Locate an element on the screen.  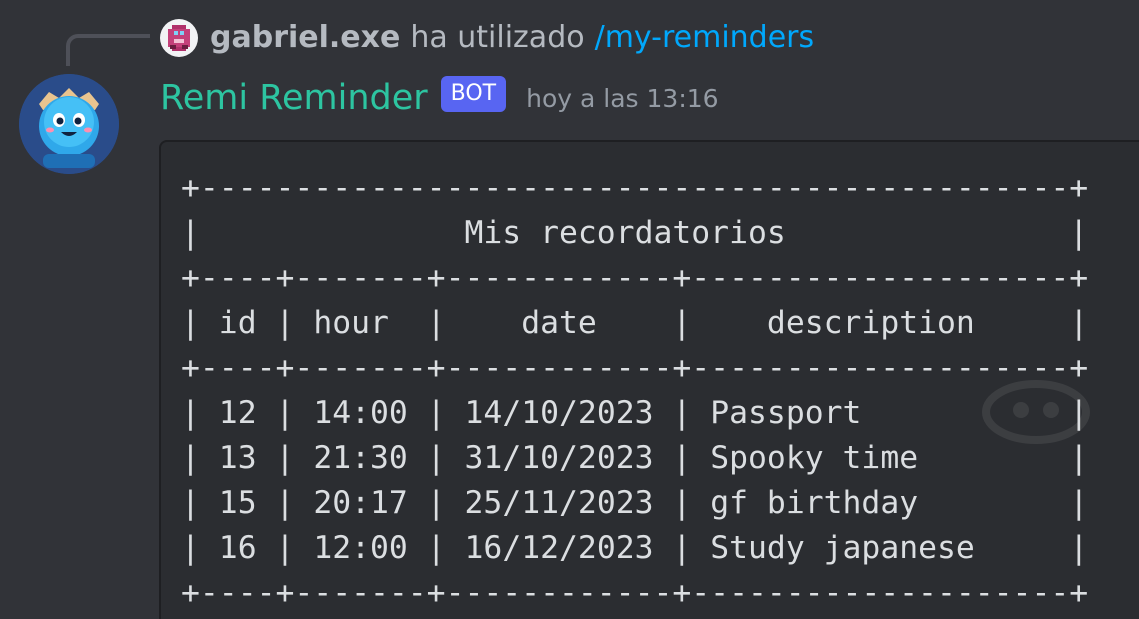
reply-action-text: ha utilizado is located at coordinates (497, 37).